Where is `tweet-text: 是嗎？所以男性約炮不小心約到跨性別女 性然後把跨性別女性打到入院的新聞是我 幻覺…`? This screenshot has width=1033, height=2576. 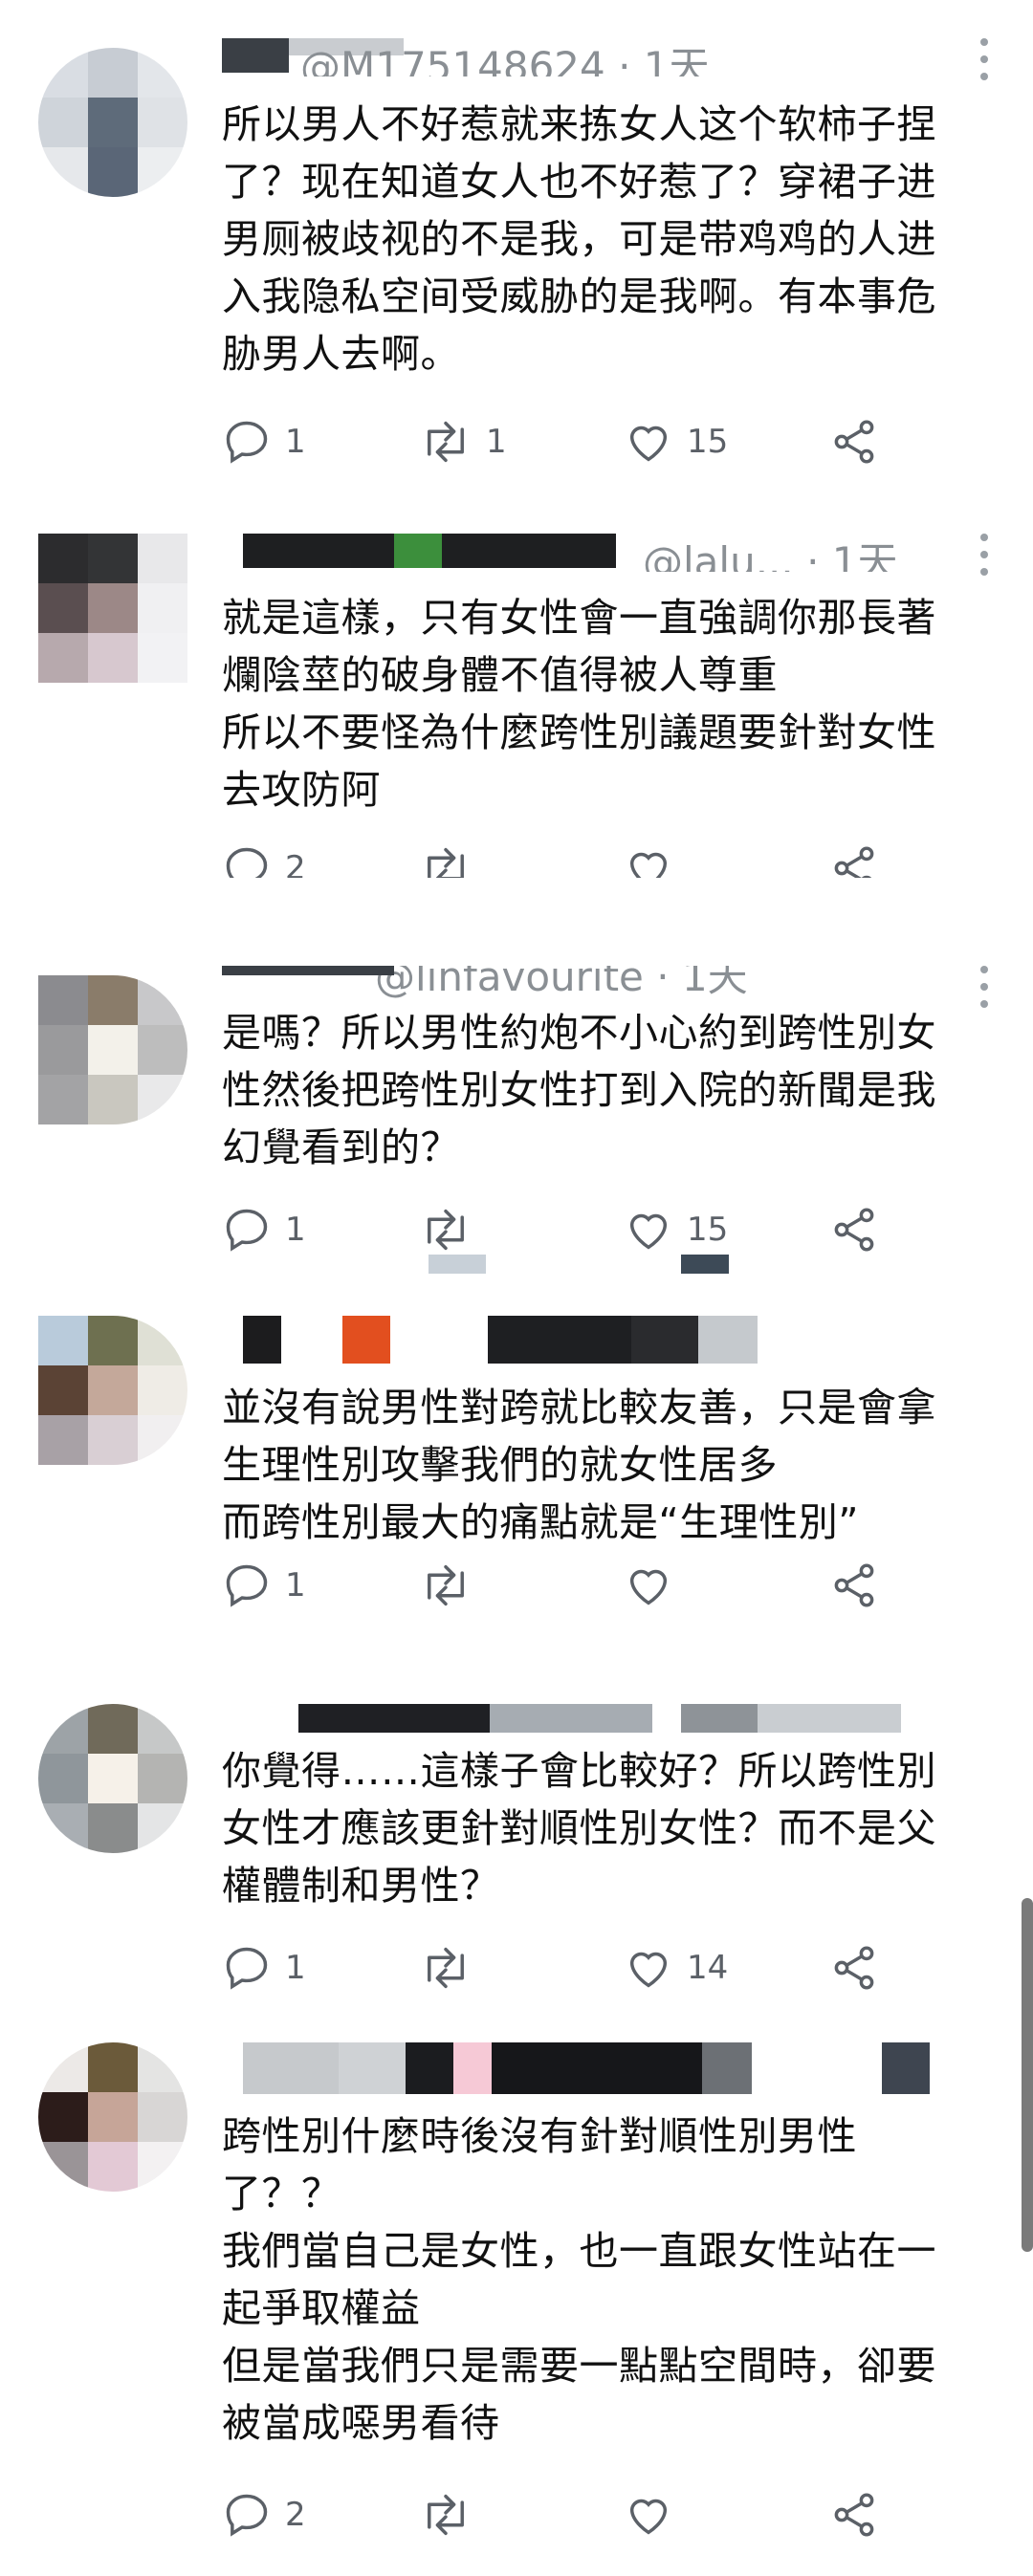
tweet-text: 是嗎？所以男性約炮不小心約到跨性別女 性然後把跨性別女性打到入院的新聞是我 幻覺… is located at coordinates (579, 1090).